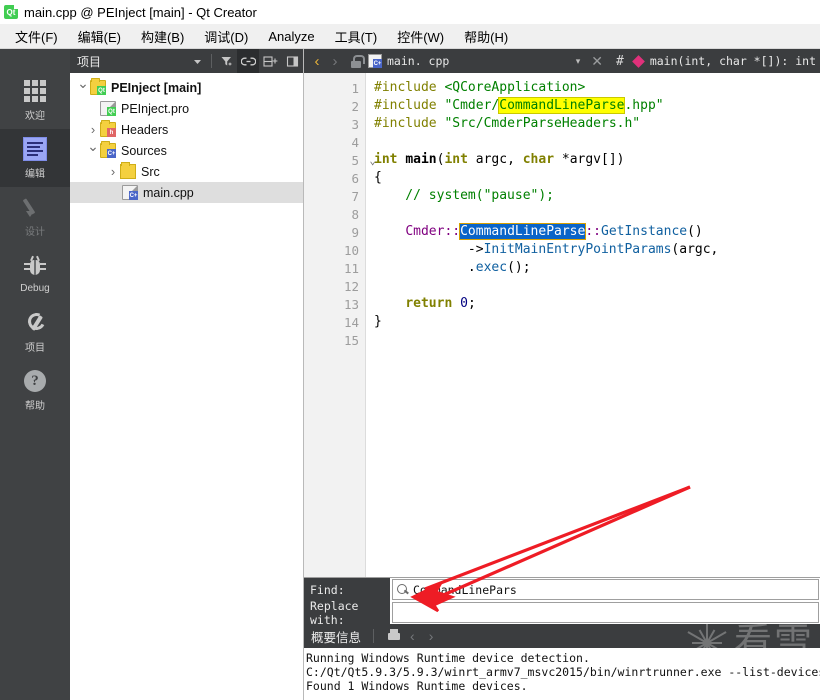  Describe the element at coordinates (403, 589) in the screenshot. I see `magnifier-icon` at that location.